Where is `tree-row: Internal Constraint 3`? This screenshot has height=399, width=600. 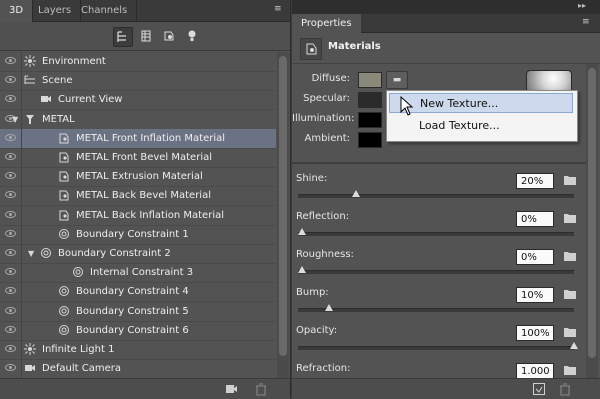
tree-row: Internal Constraint 3 is located at coordinates (138, 273).